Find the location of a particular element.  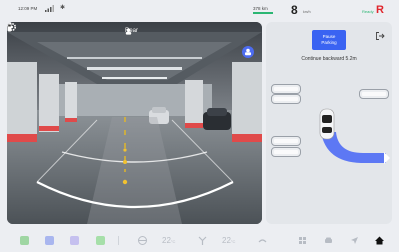

fan-icon is located at coordinates (202, 240).